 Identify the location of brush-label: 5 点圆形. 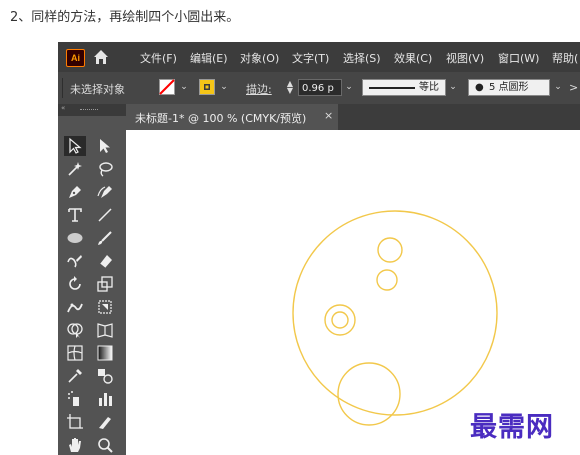
(509, 87).